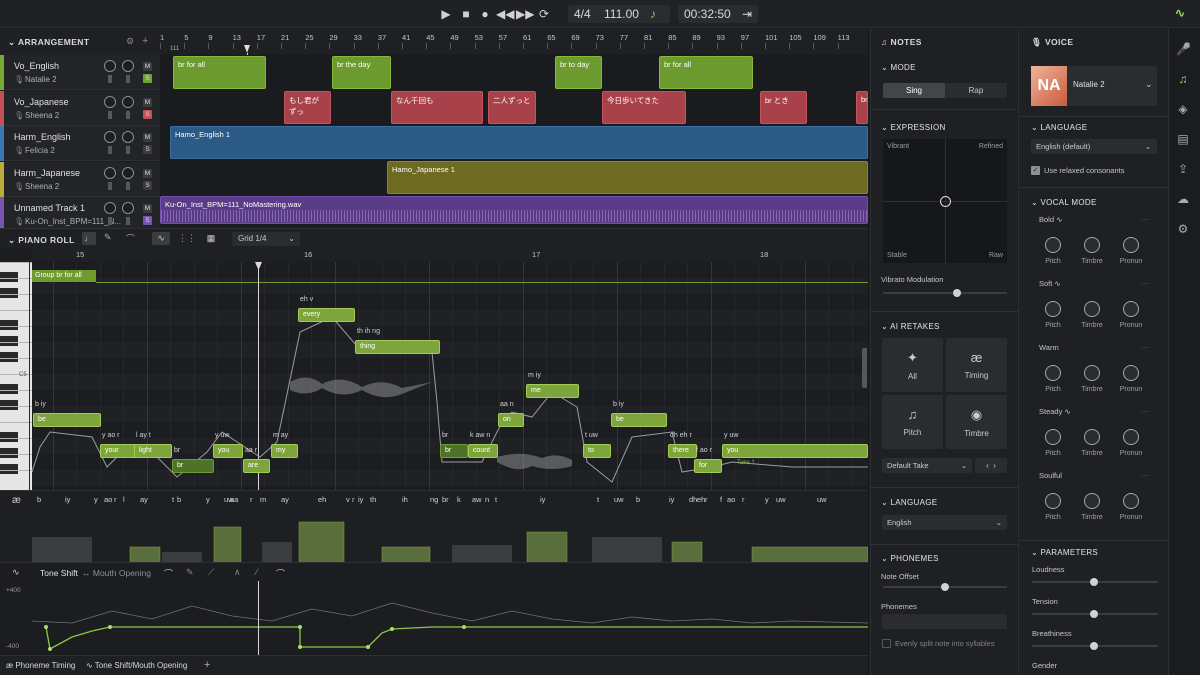 This screenshot has width=1200, height=675. I want to click on settings-icon: ⚙, so click(130, 41).